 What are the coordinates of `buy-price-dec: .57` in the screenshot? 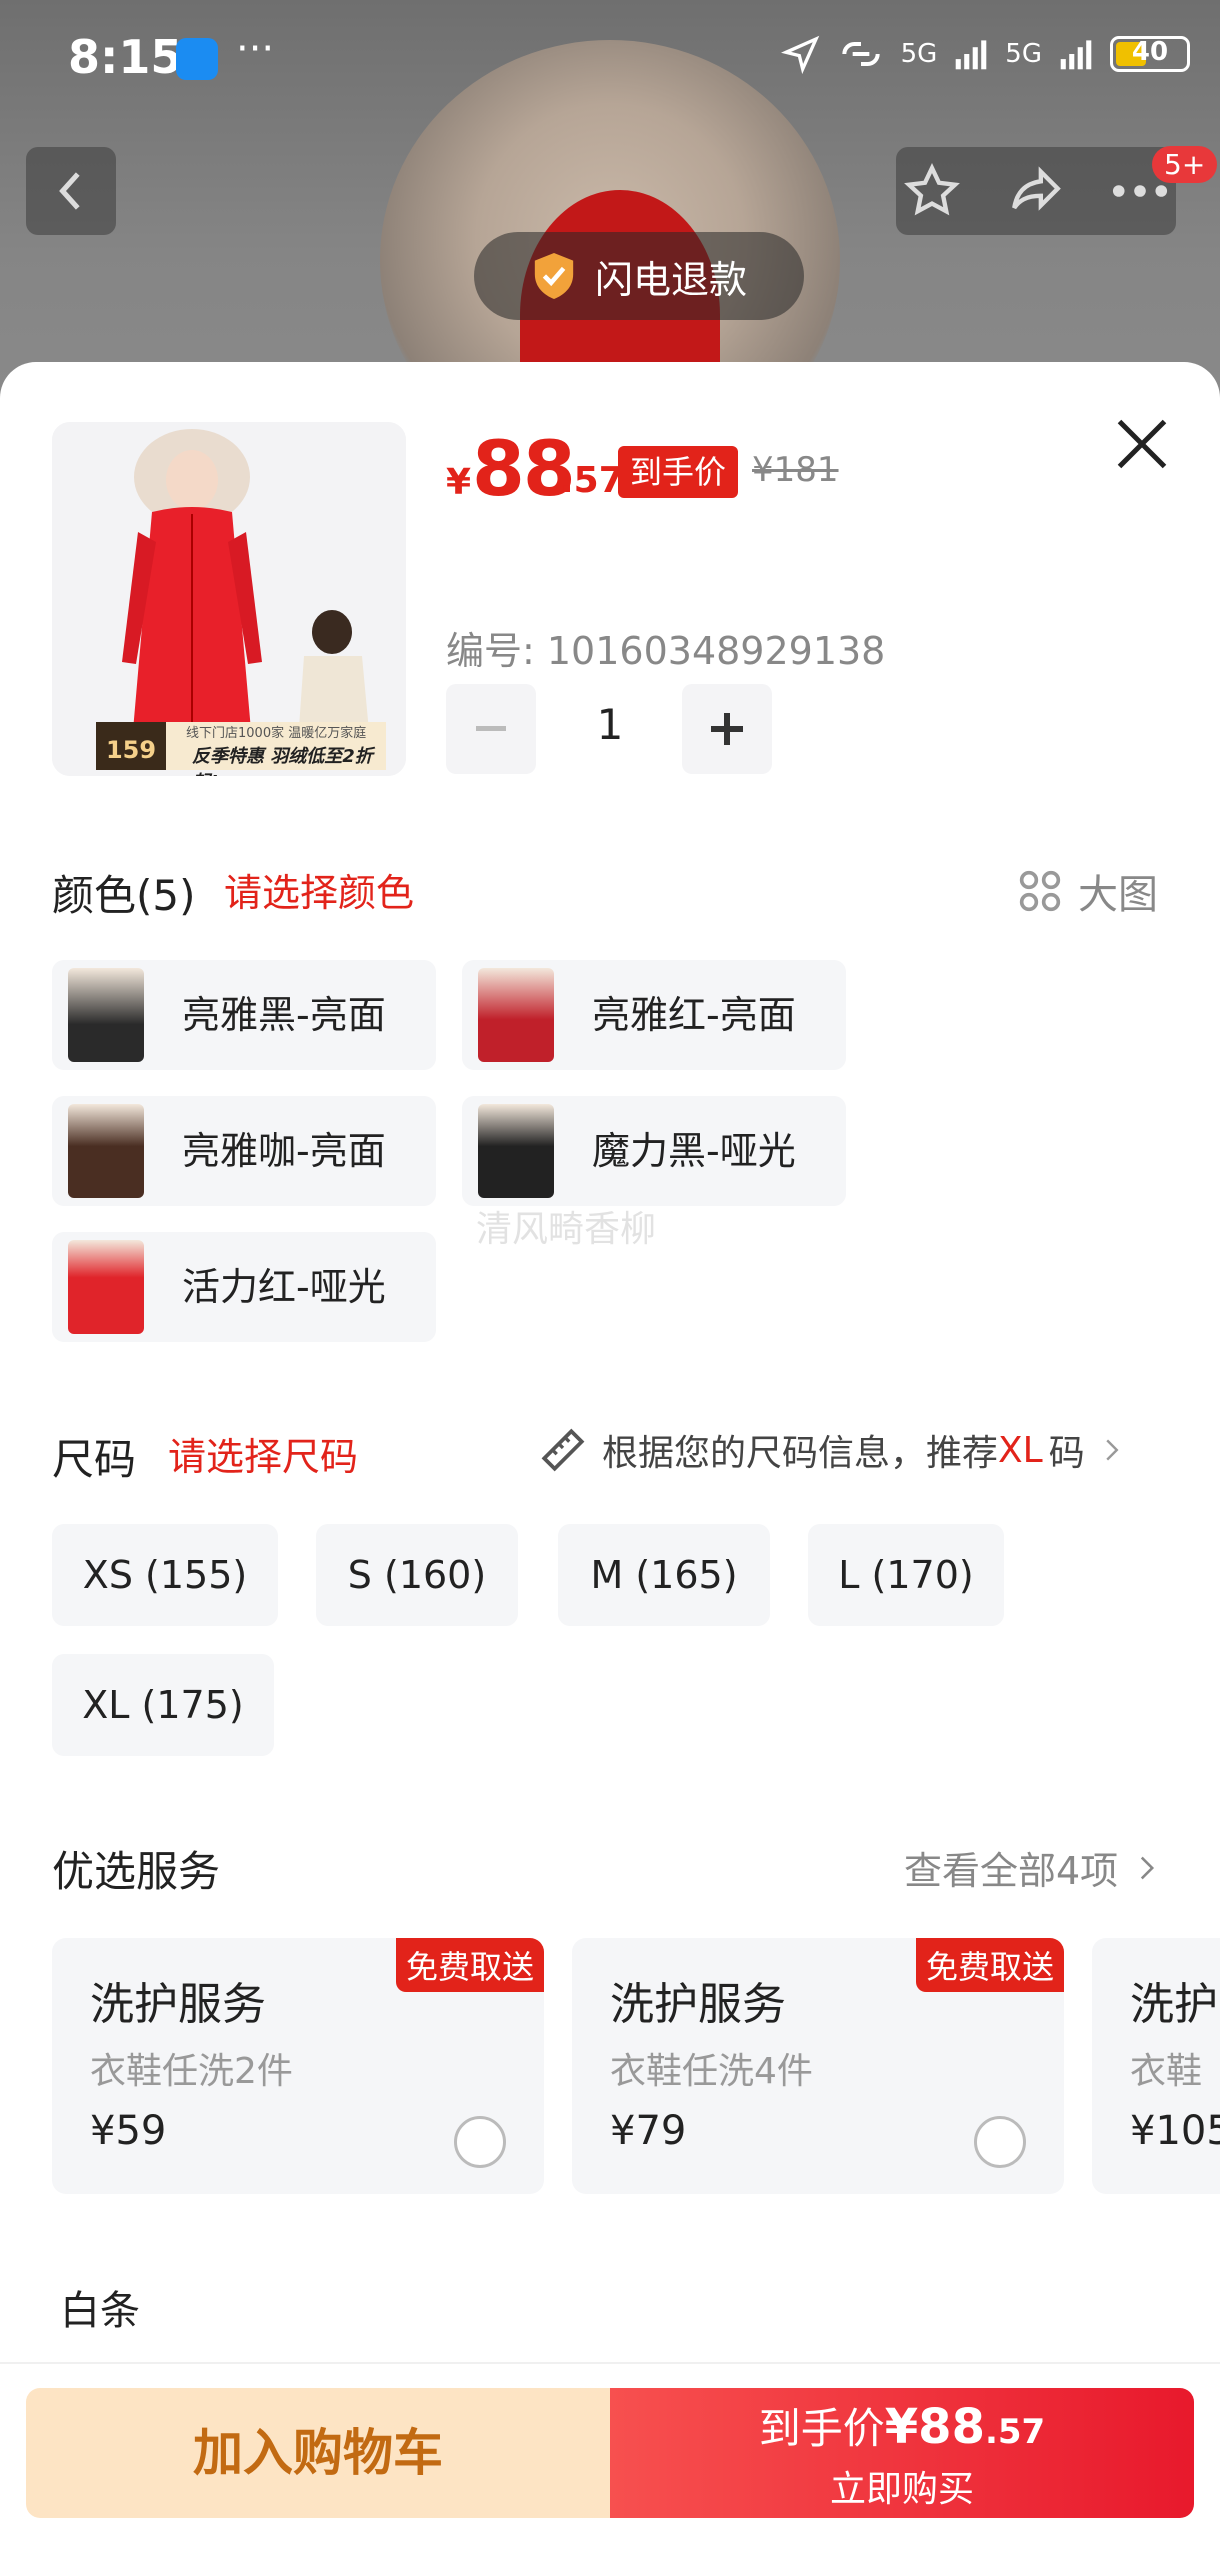 It's located at (1015, 2432).